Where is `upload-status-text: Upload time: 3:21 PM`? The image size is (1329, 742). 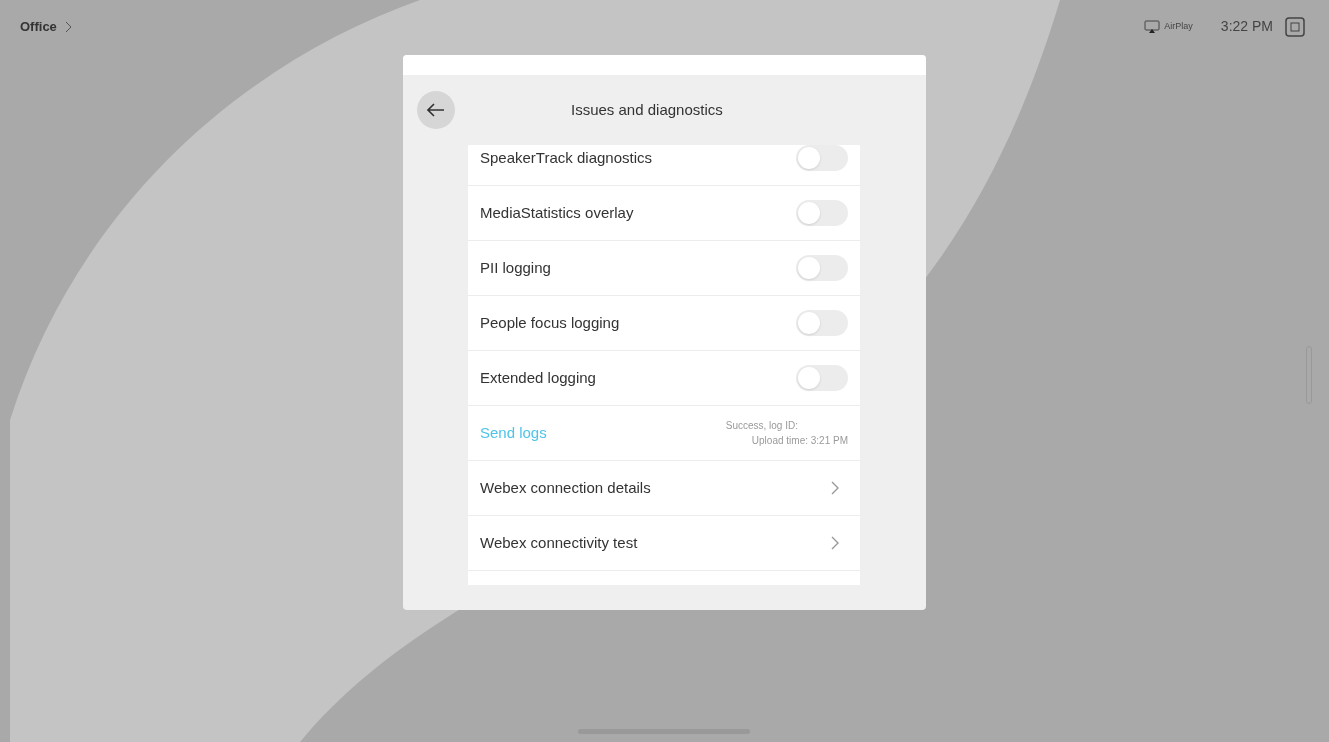 upload-status-text: Upload time: 3:21 PM is located at coordinates (799, 441).